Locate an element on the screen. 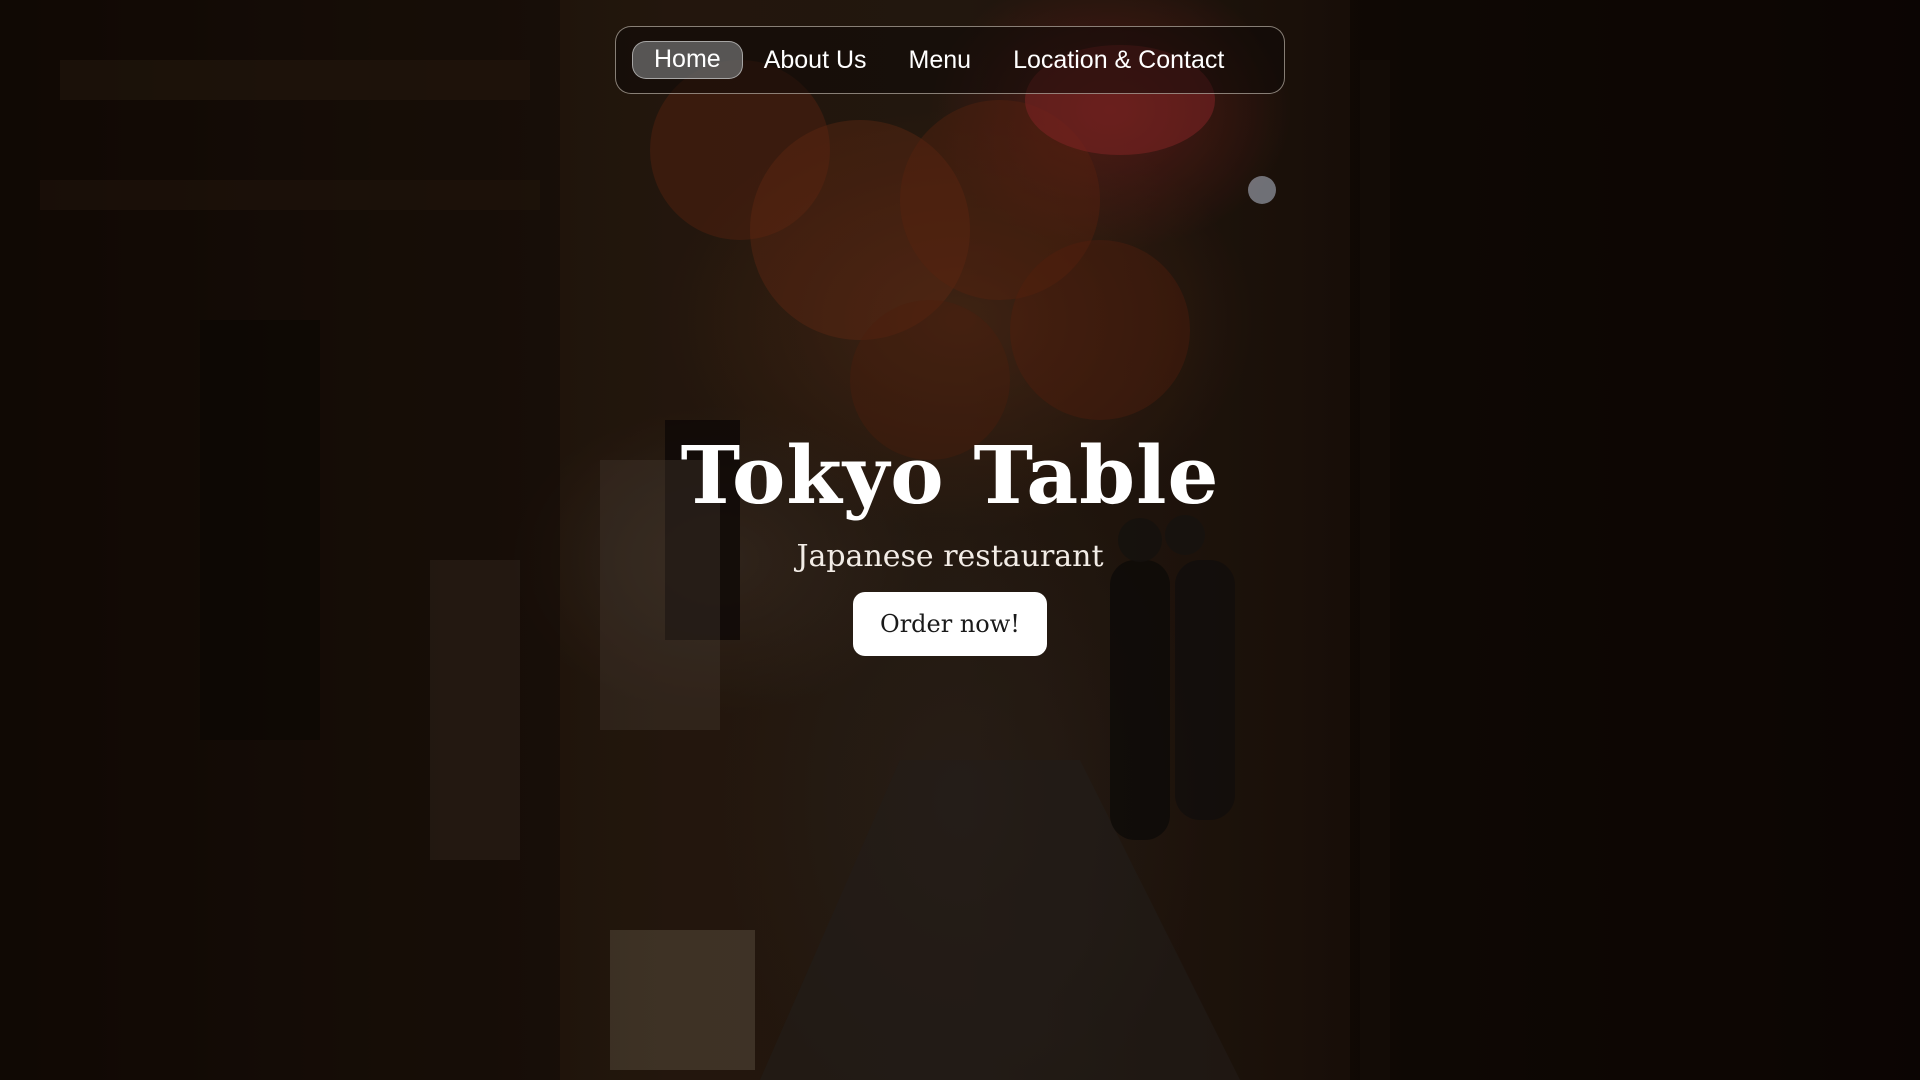 The image size is (1920, 1080). restaurant-title: Tokyo Table is located at coordinates (950, 475).